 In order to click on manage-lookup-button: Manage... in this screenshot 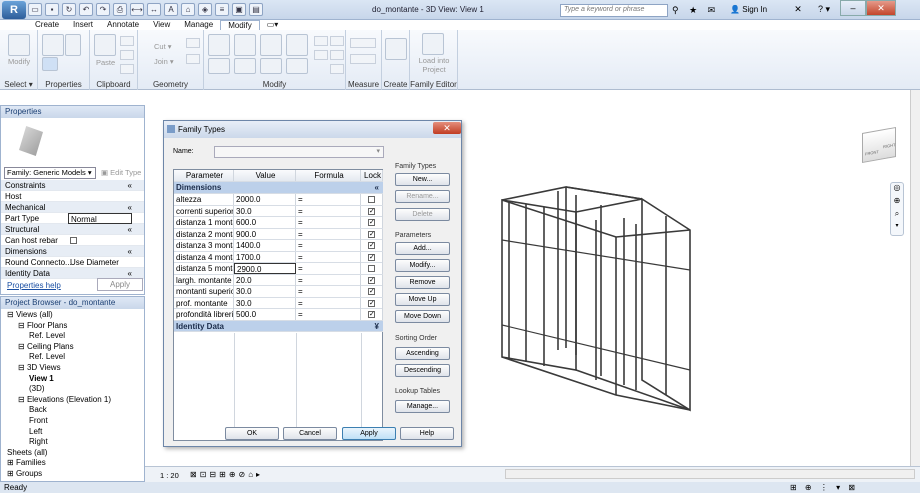, I will do `click(422, 406)`.